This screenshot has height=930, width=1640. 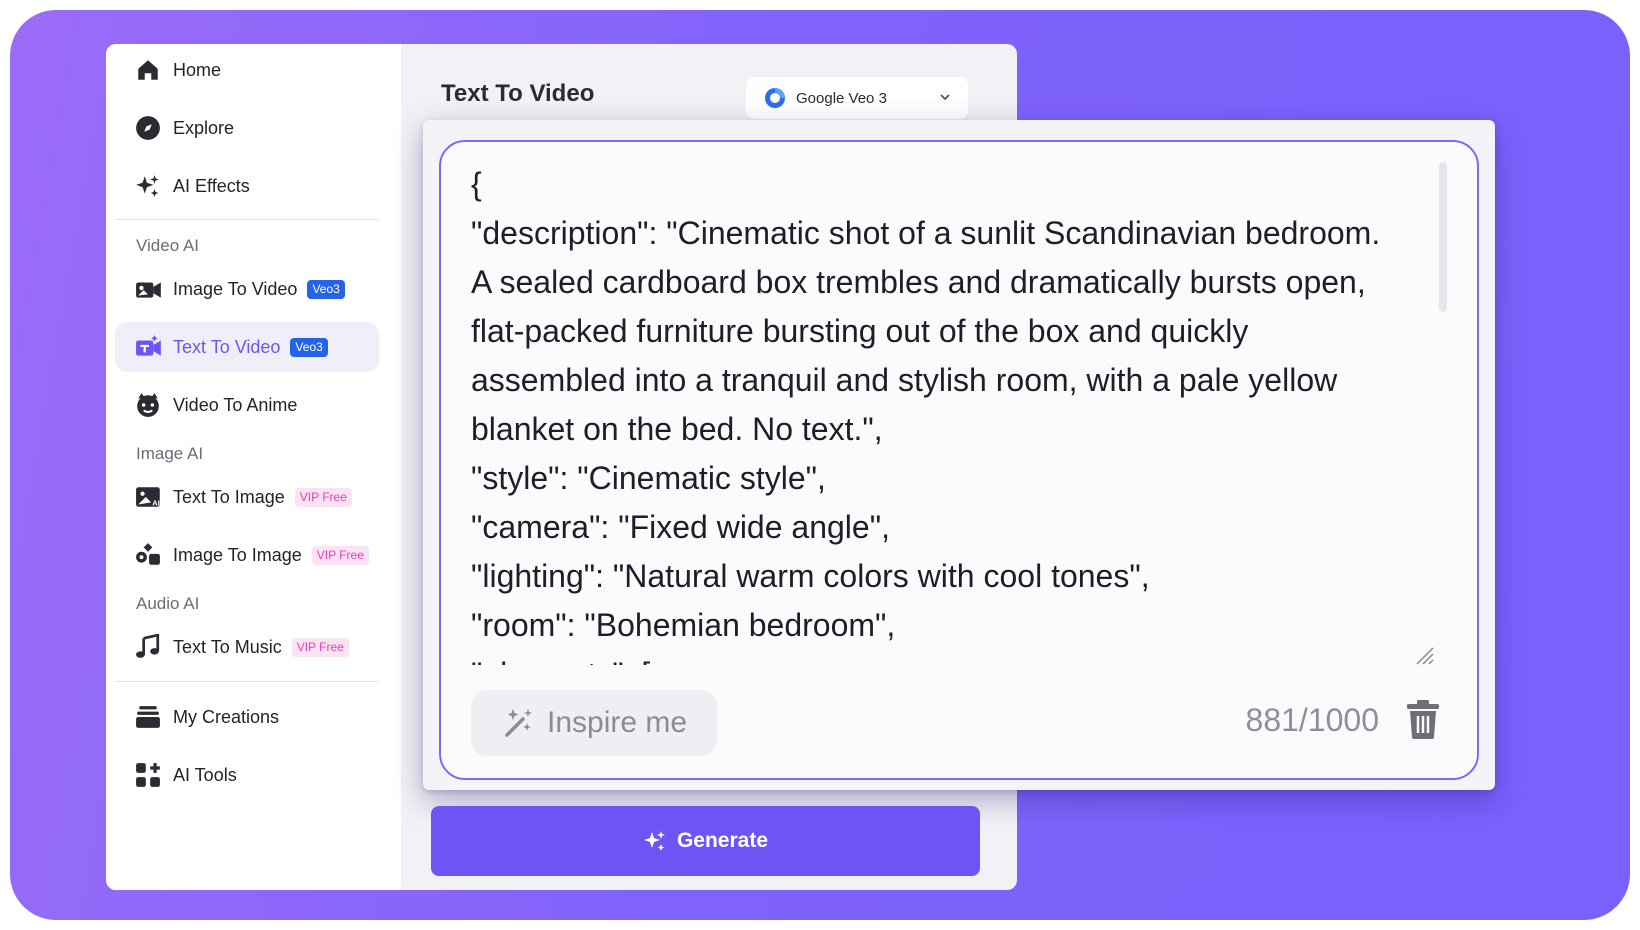 What do you see at coordinates (150, 775) in the screenshot?
I see `grid-plus-icon` at bounding box center [150, 775].